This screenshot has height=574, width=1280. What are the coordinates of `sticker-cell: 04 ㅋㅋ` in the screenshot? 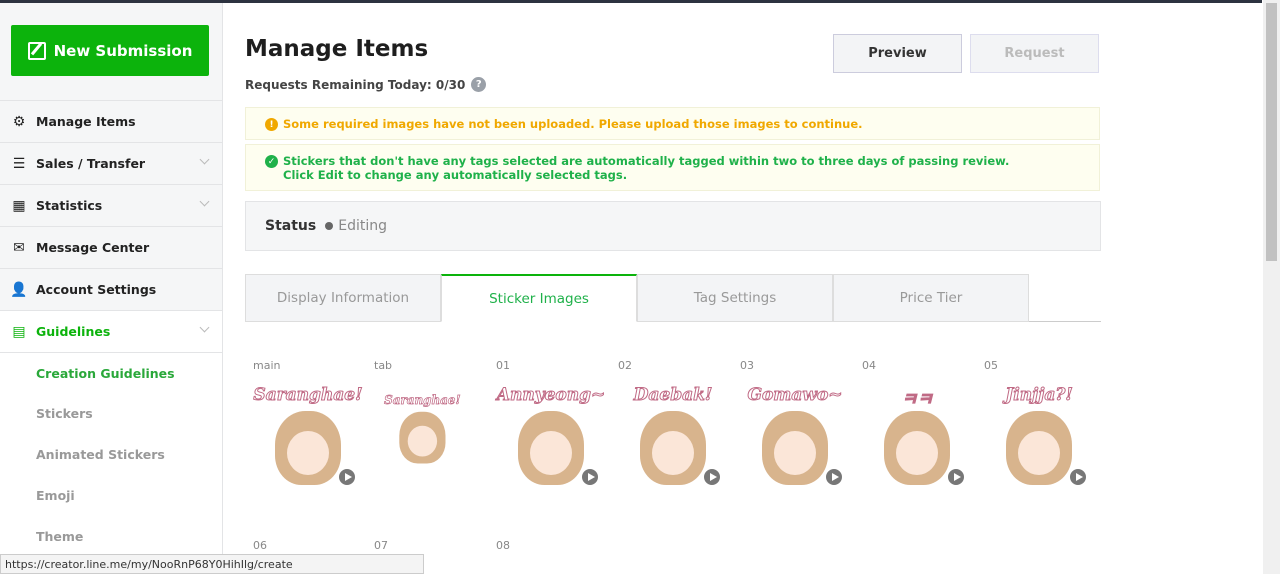 It's located at (917, 423).